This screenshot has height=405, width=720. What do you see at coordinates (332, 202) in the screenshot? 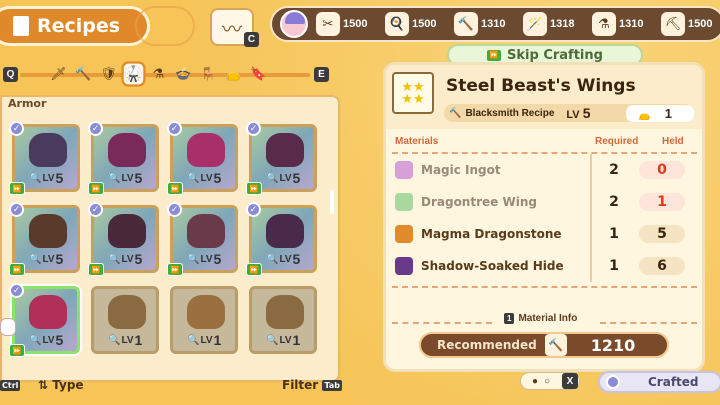
I see `scrollbar` at bounding box center [332, 202].